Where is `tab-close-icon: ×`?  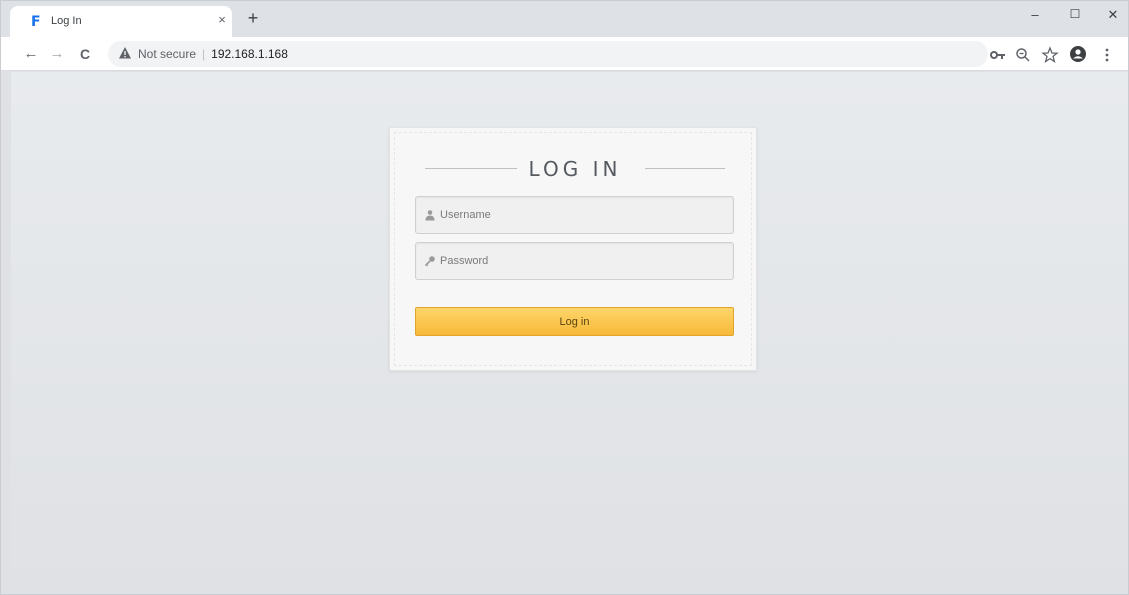 tab-close-icon: × is located at coordinates (222, 19).